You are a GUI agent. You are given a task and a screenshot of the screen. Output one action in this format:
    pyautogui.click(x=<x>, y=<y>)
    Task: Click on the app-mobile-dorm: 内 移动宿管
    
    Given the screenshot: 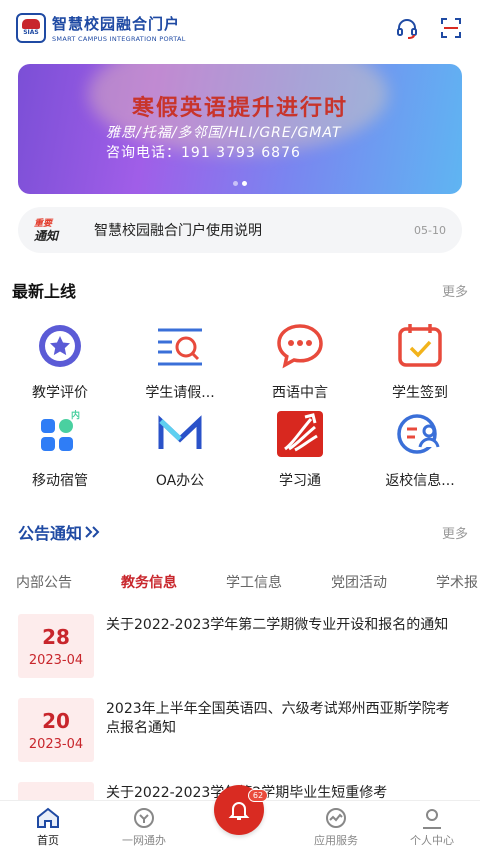 What is the action you would take?
    pyautogui.click(x=60, y=452)
    